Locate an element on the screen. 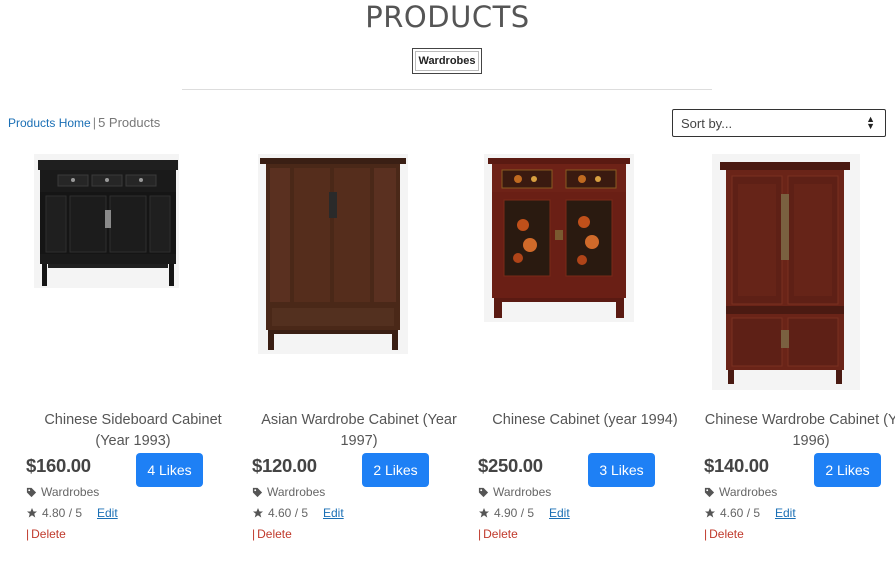  product-name: Asian Wardrobe Cabinet (Year 1997) is located at coordinates (359, 431).